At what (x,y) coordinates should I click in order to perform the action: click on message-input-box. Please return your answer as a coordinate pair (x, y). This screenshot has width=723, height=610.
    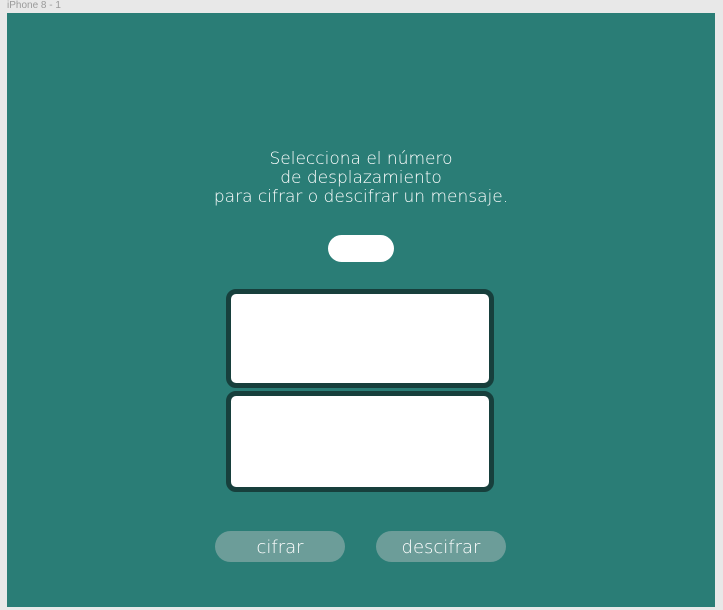
    Looking at the image, I should click on (360, 338).